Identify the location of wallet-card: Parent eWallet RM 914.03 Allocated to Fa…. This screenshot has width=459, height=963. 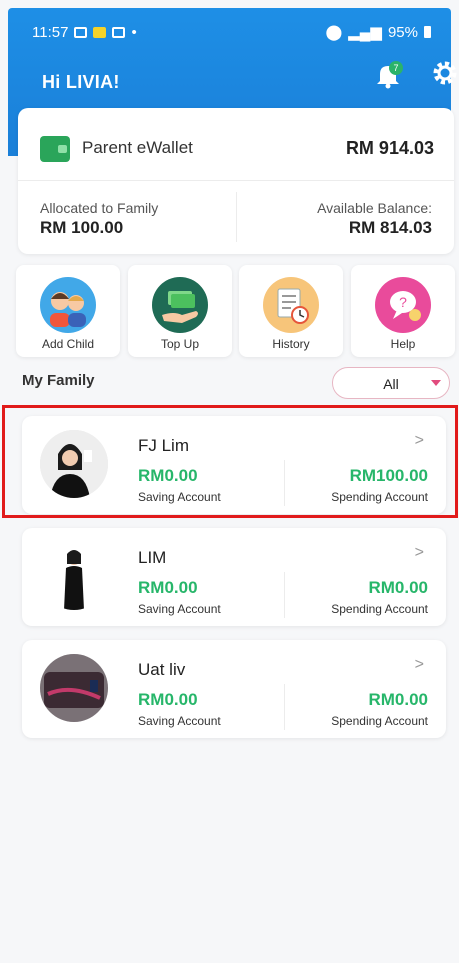
(236, 181).